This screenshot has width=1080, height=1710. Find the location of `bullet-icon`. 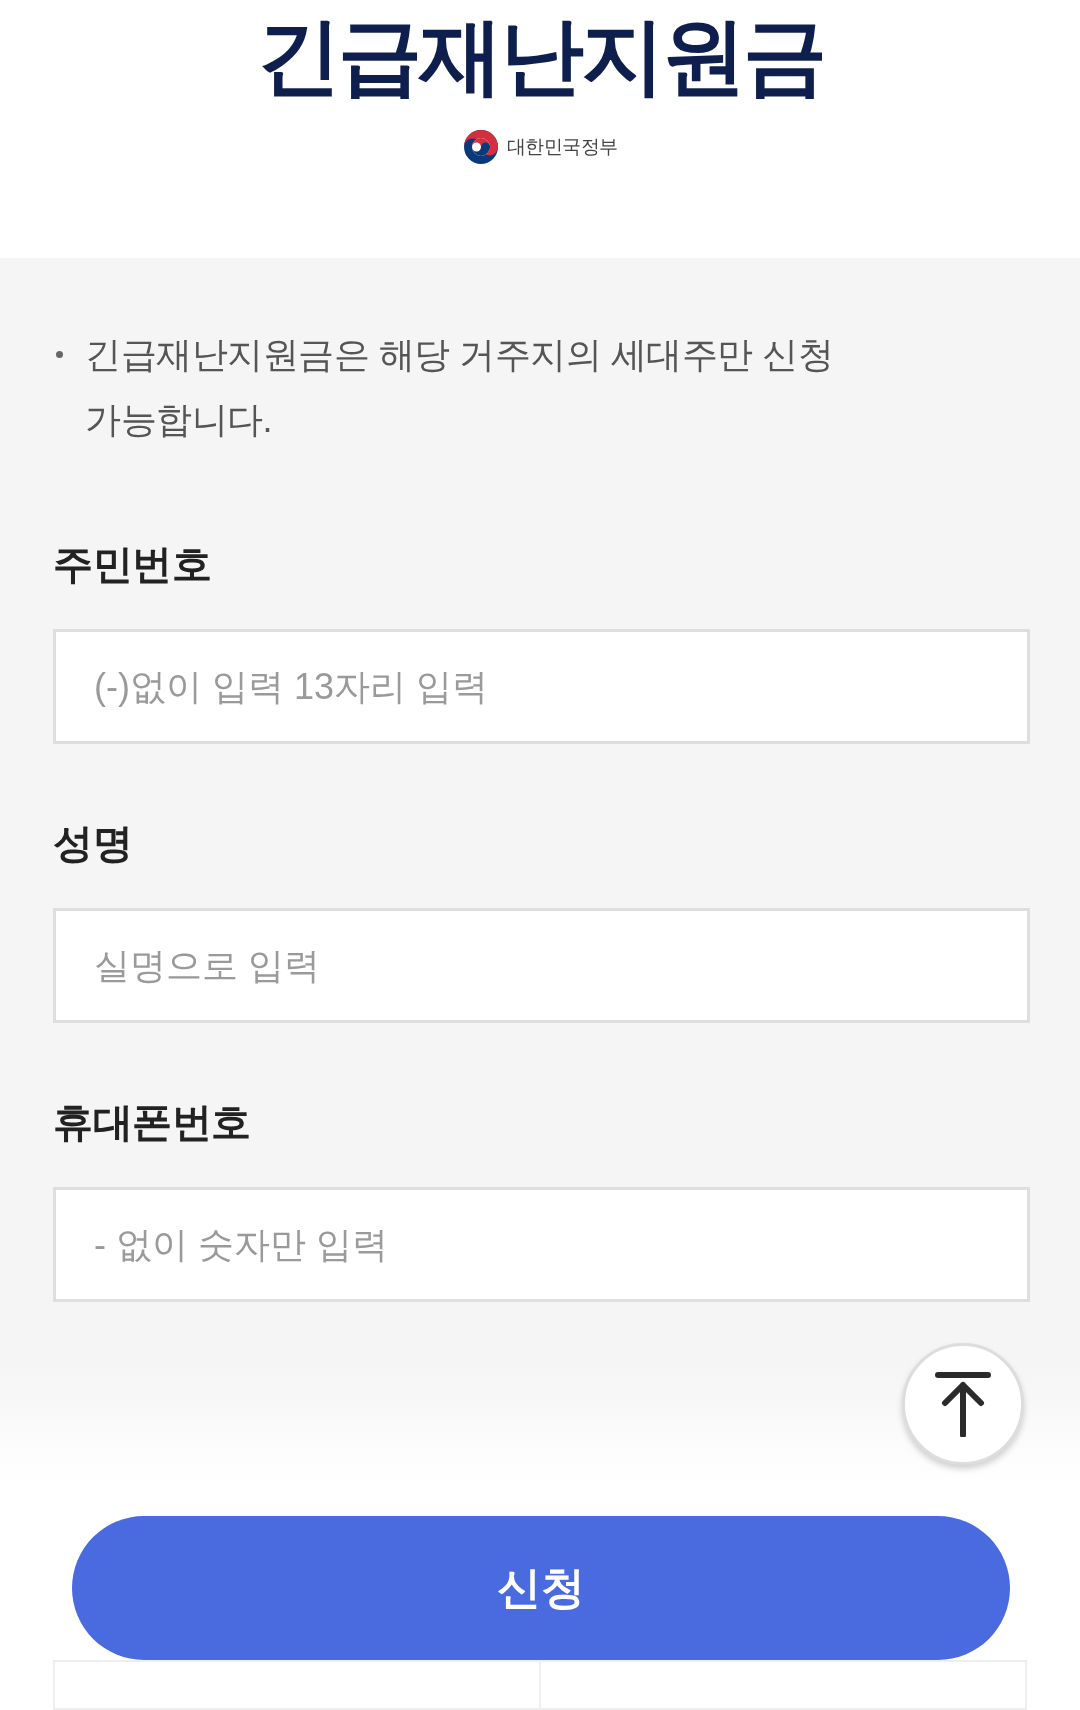

bullet-icon is located at coordinates (59, 354).